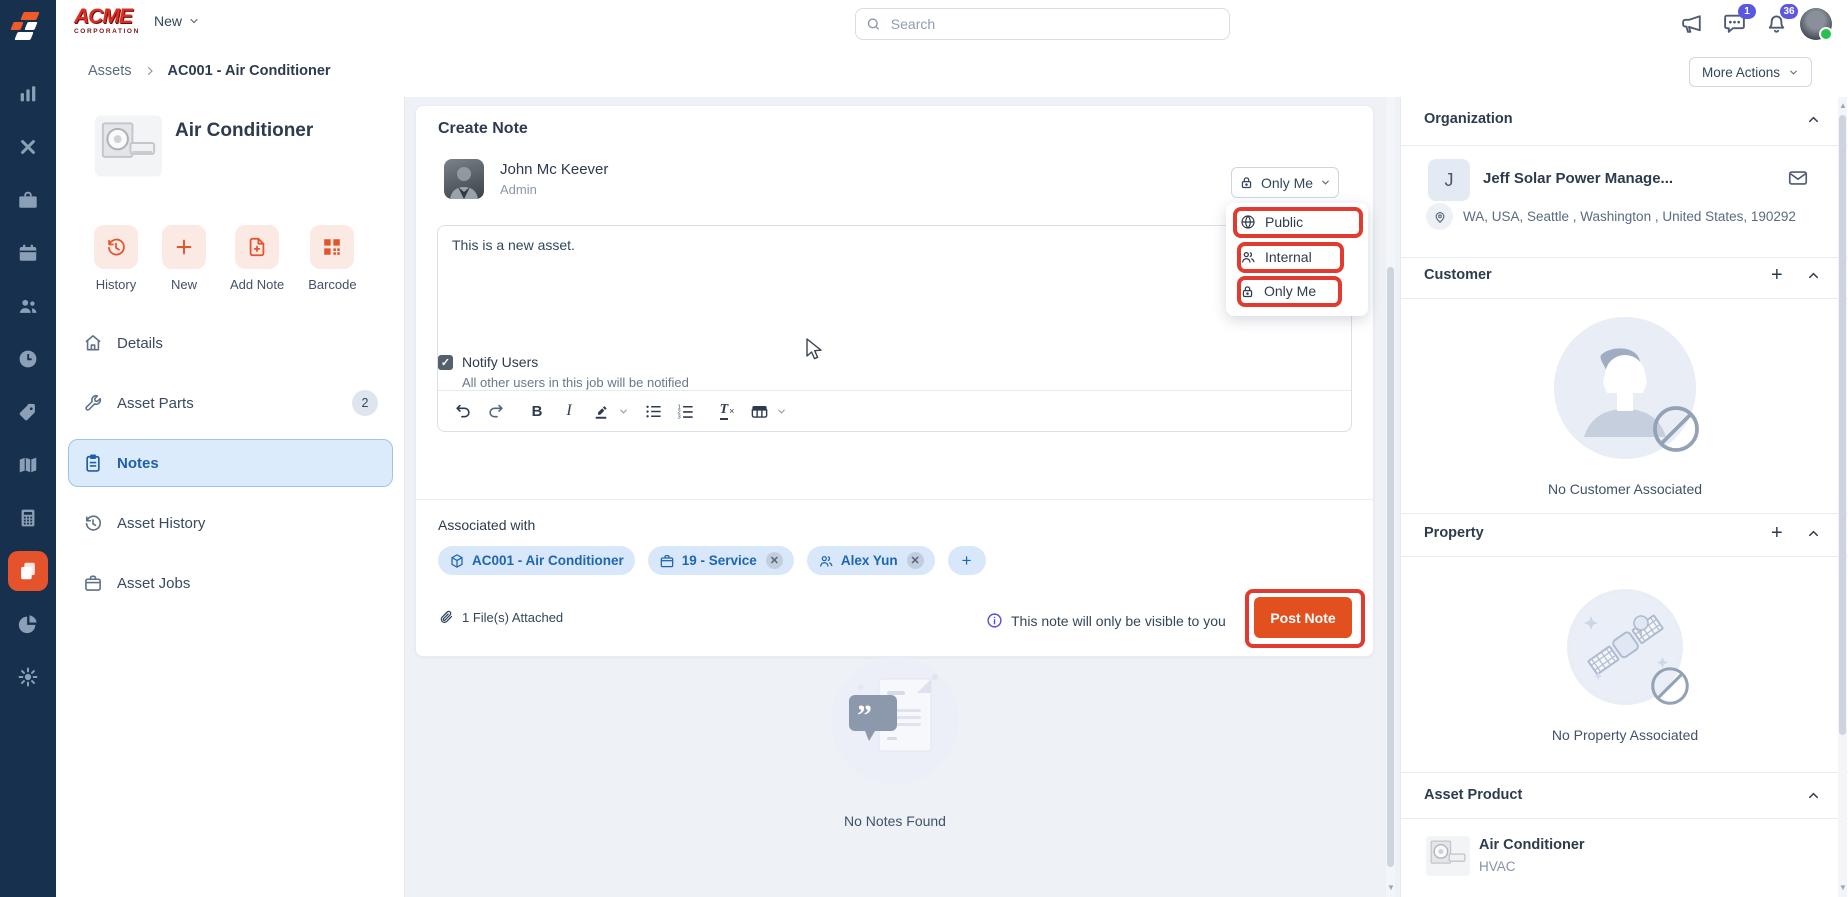 This screenshot has width=1848, height=897. What do you see at coordinates (1842, 497) in the screenshot?
I see `page-scrollbar: ▲ ▼` at bounding box center [1842, 497].